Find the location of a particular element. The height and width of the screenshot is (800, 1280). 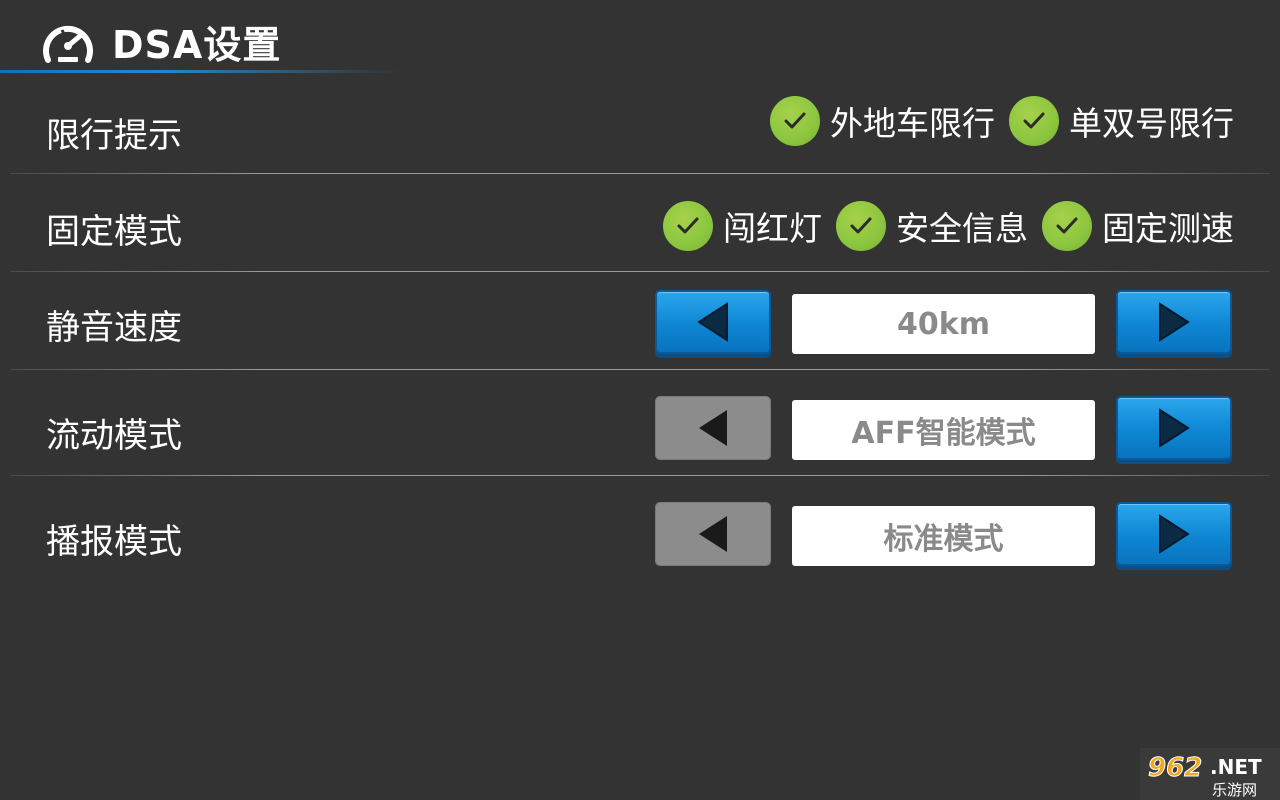

fixed-mode-label: 固定模式 is located at coordinates (114, 232).